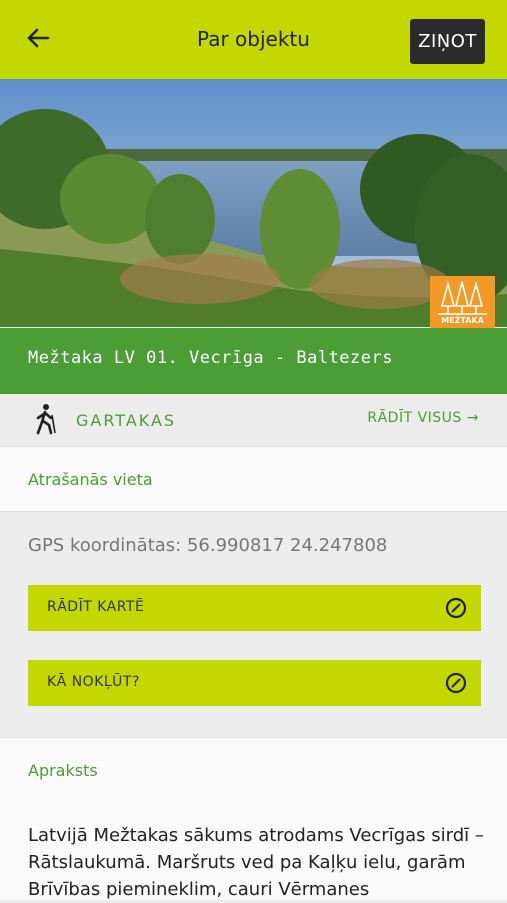 The width and height of the screenshot is (507, 903). I want to click on hiker-icon, so click(46, 419).